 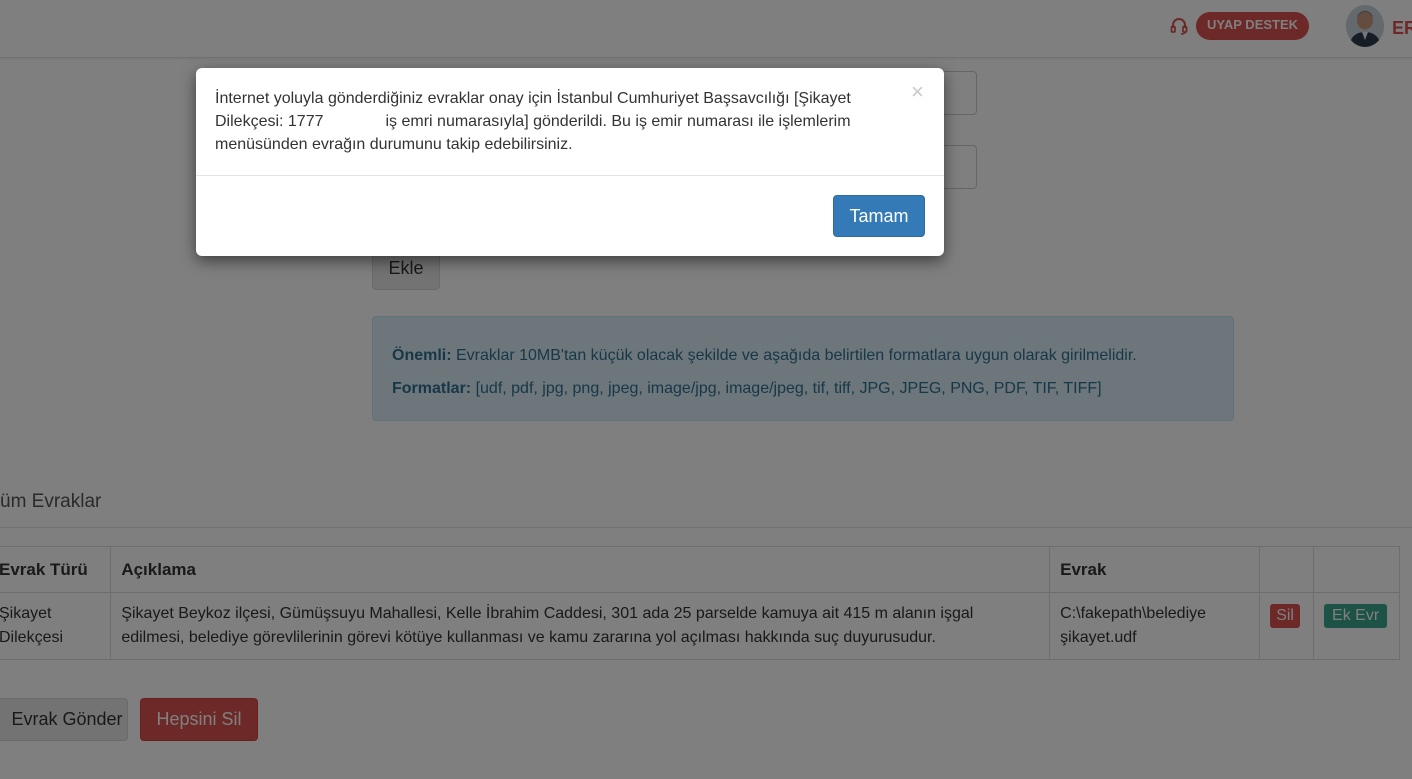 I want to click on ok-button: Tamam, so click(x=879, y=216).